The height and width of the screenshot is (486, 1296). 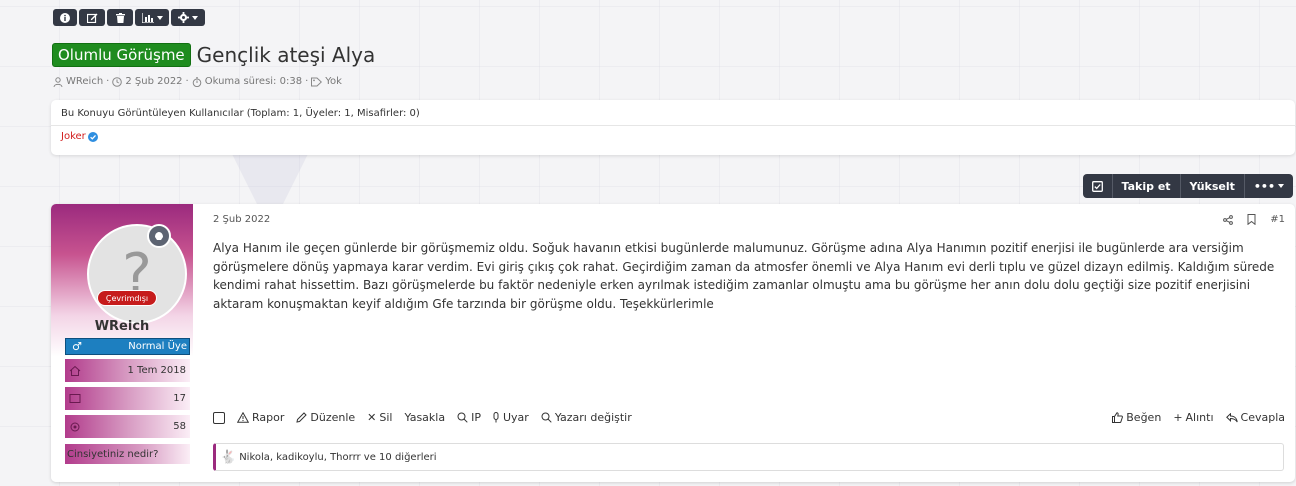 What do you see at coordinates (228, 457) in the screenshot?
I see `reaction-icon: 🐇` at bounding box center [228, 457].